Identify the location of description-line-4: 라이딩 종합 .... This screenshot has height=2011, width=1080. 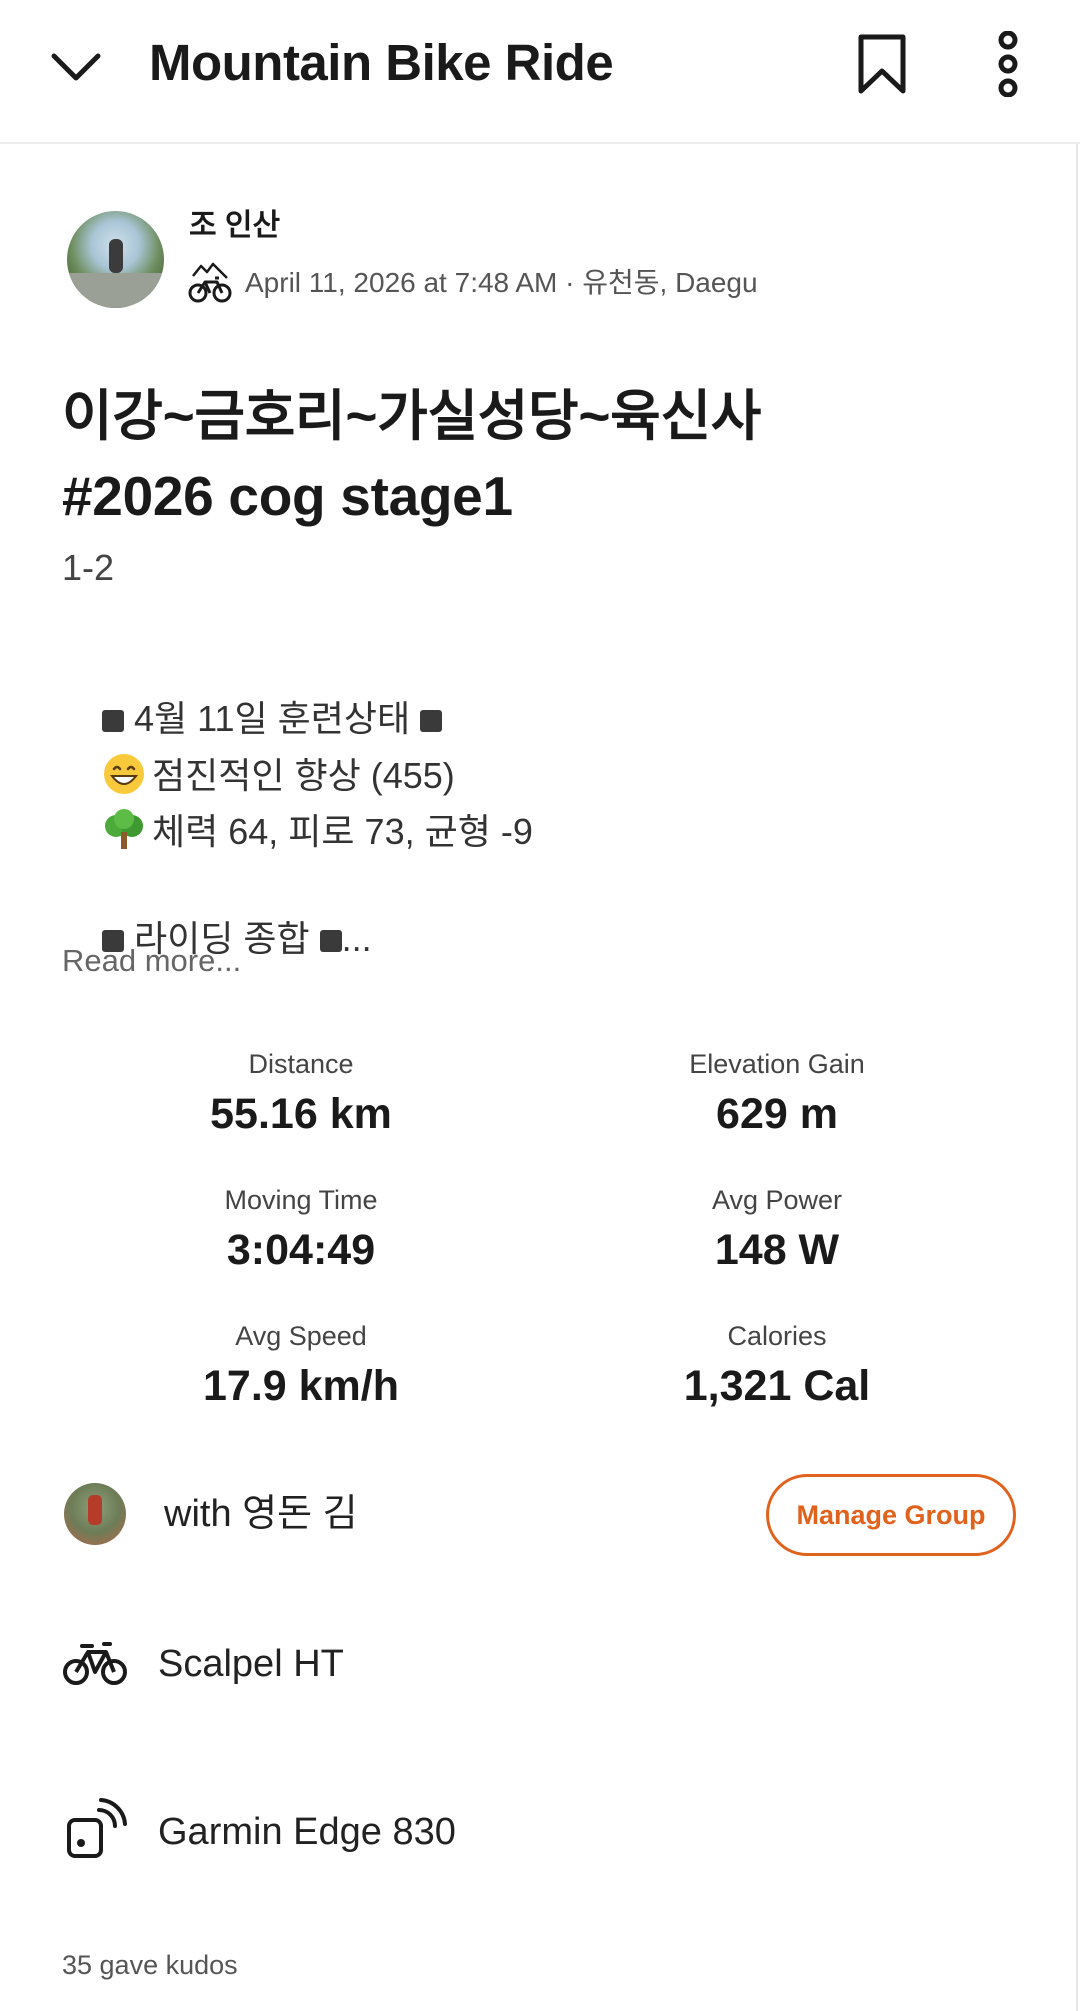
(217, 939).